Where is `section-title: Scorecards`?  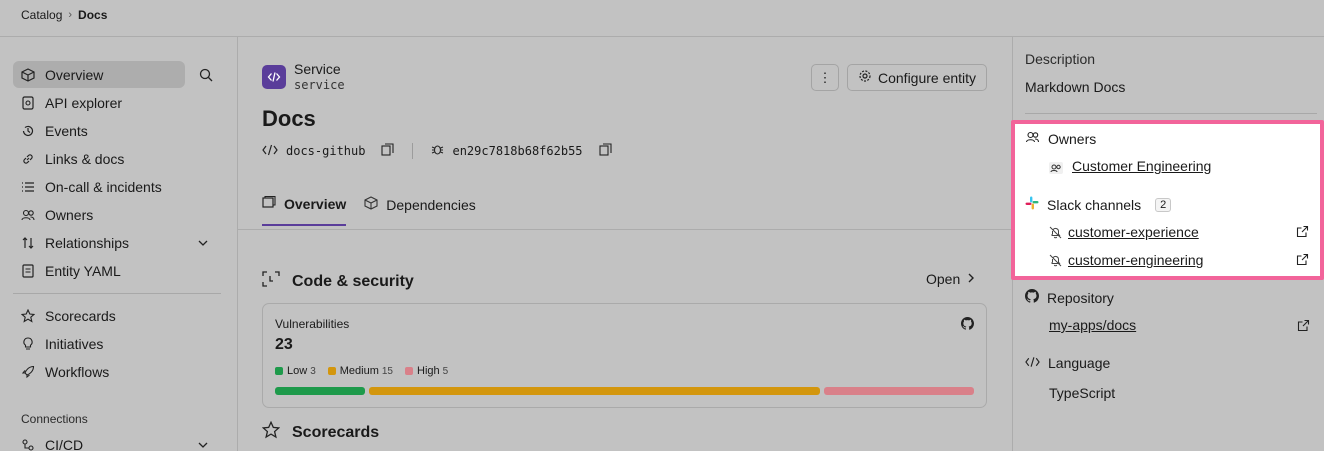
section-title: Scorecards is located at coordinates (336, 432).